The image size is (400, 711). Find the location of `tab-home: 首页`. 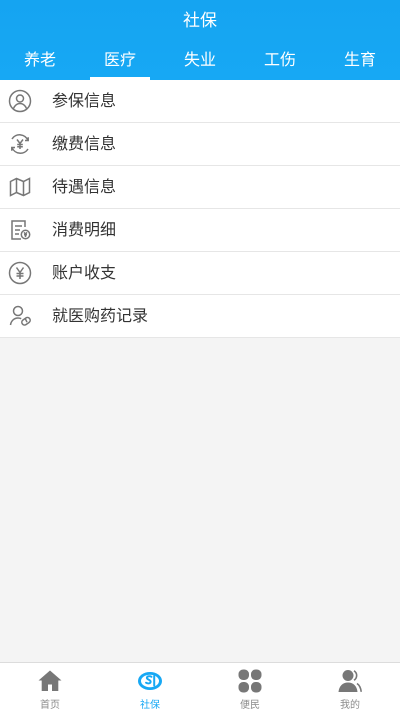

tab-home: 首页 is located at coordinates (50, 687).